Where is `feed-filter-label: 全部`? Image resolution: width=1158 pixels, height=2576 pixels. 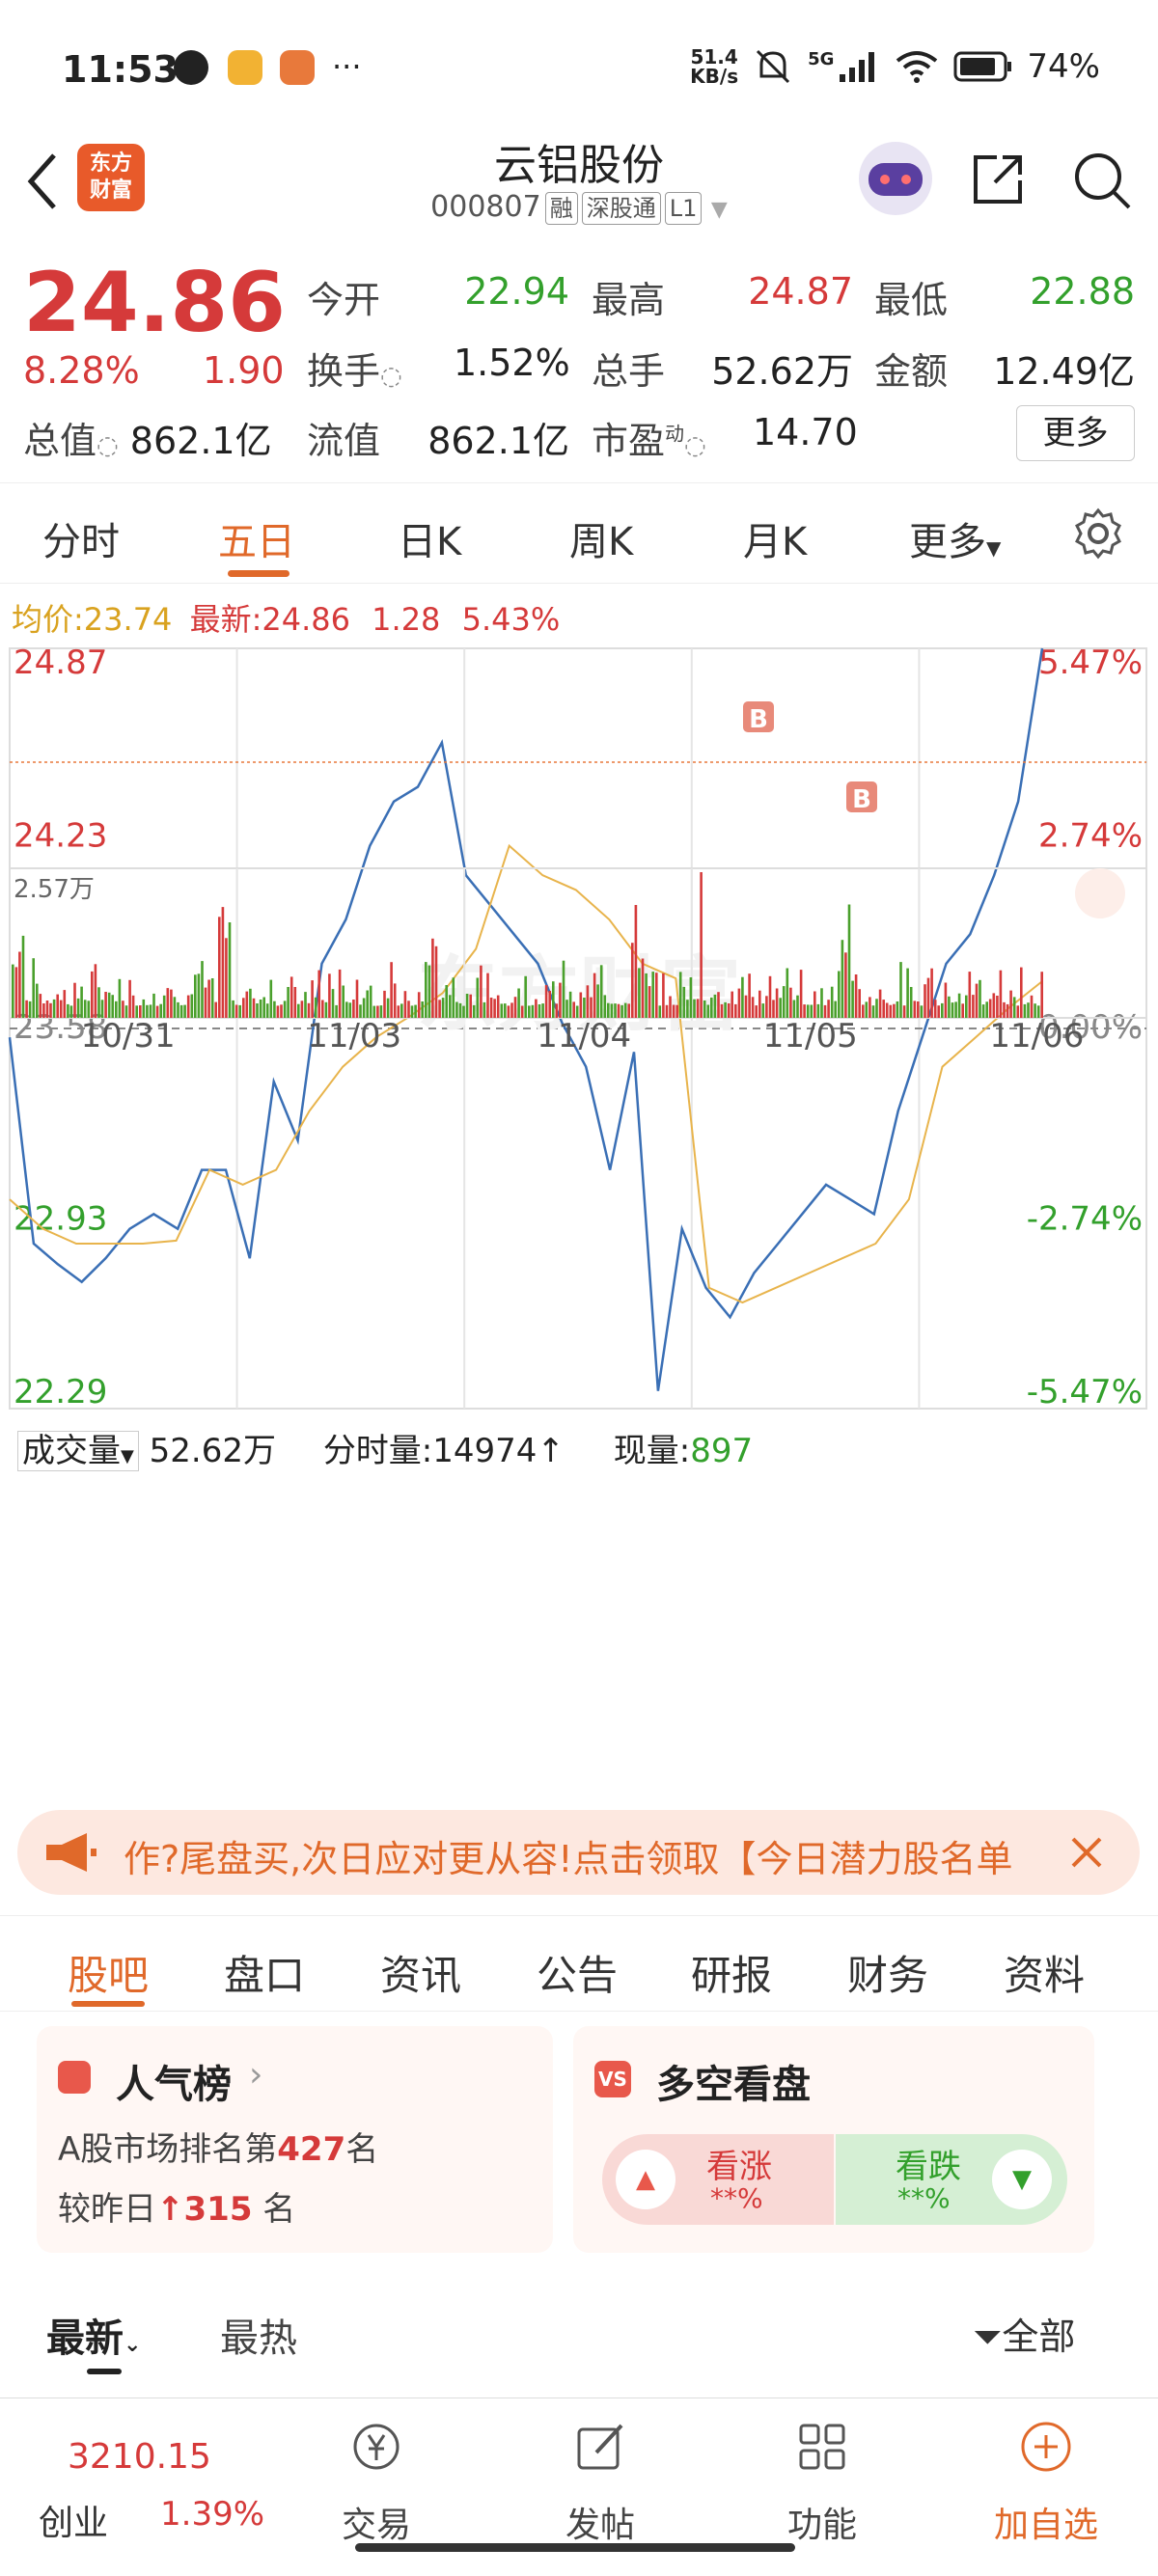 feed-filter-label: 全部 is located at coordinates (1039, 2337).